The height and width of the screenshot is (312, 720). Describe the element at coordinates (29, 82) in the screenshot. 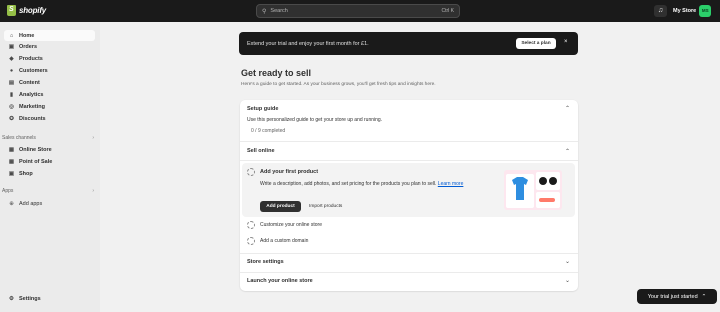

I see `sidebar-item-label: Content` at that location.